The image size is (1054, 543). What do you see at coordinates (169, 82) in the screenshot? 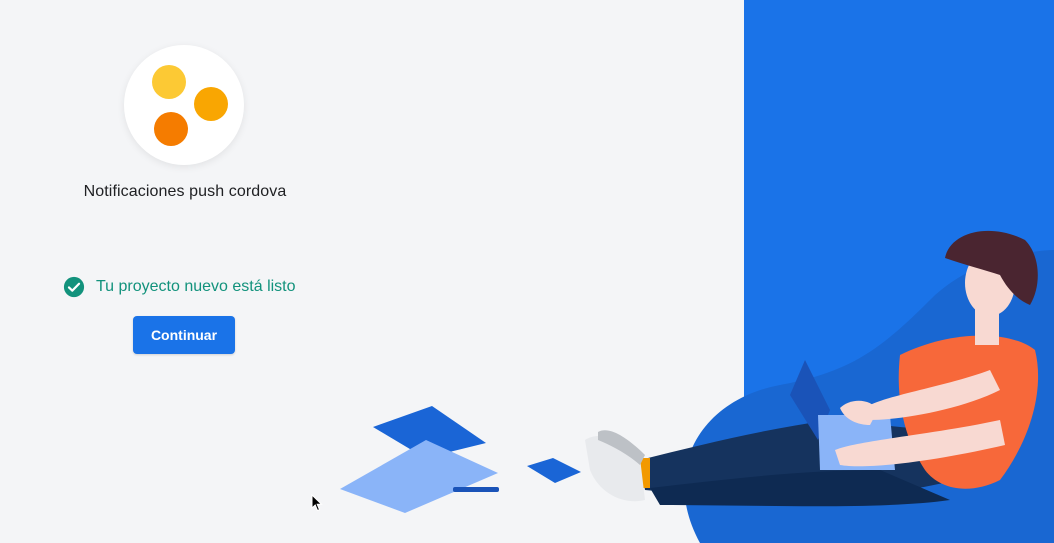
I see `logo-dot-yellow` at bounding box center [169, 82].